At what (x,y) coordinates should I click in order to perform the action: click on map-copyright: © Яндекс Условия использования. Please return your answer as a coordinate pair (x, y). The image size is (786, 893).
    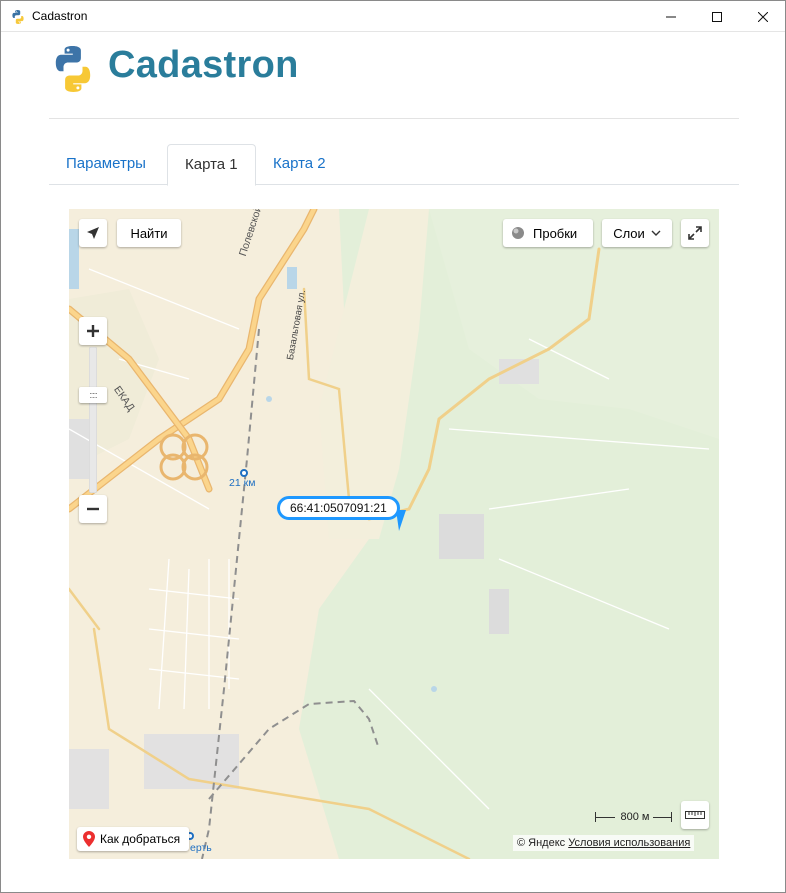
    Looking at the image, I should click on (604, 843).